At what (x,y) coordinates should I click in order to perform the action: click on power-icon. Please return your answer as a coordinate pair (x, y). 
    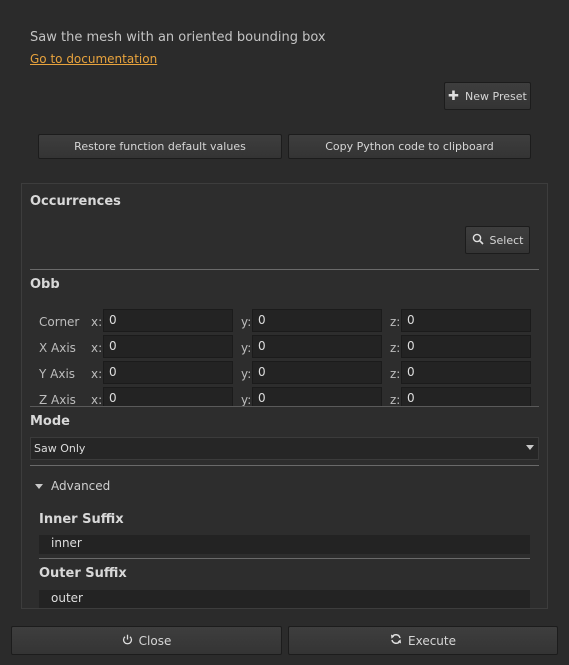
    Looking at the image, I should click on (127, 641).